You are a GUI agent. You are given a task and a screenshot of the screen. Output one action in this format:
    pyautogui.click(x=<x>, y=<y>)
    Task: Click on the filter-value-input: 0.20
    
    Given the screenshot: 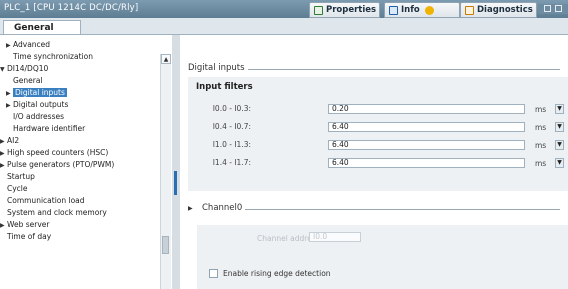 What is the action you would take?
    pyautogui.click(x=426, y=109)
    